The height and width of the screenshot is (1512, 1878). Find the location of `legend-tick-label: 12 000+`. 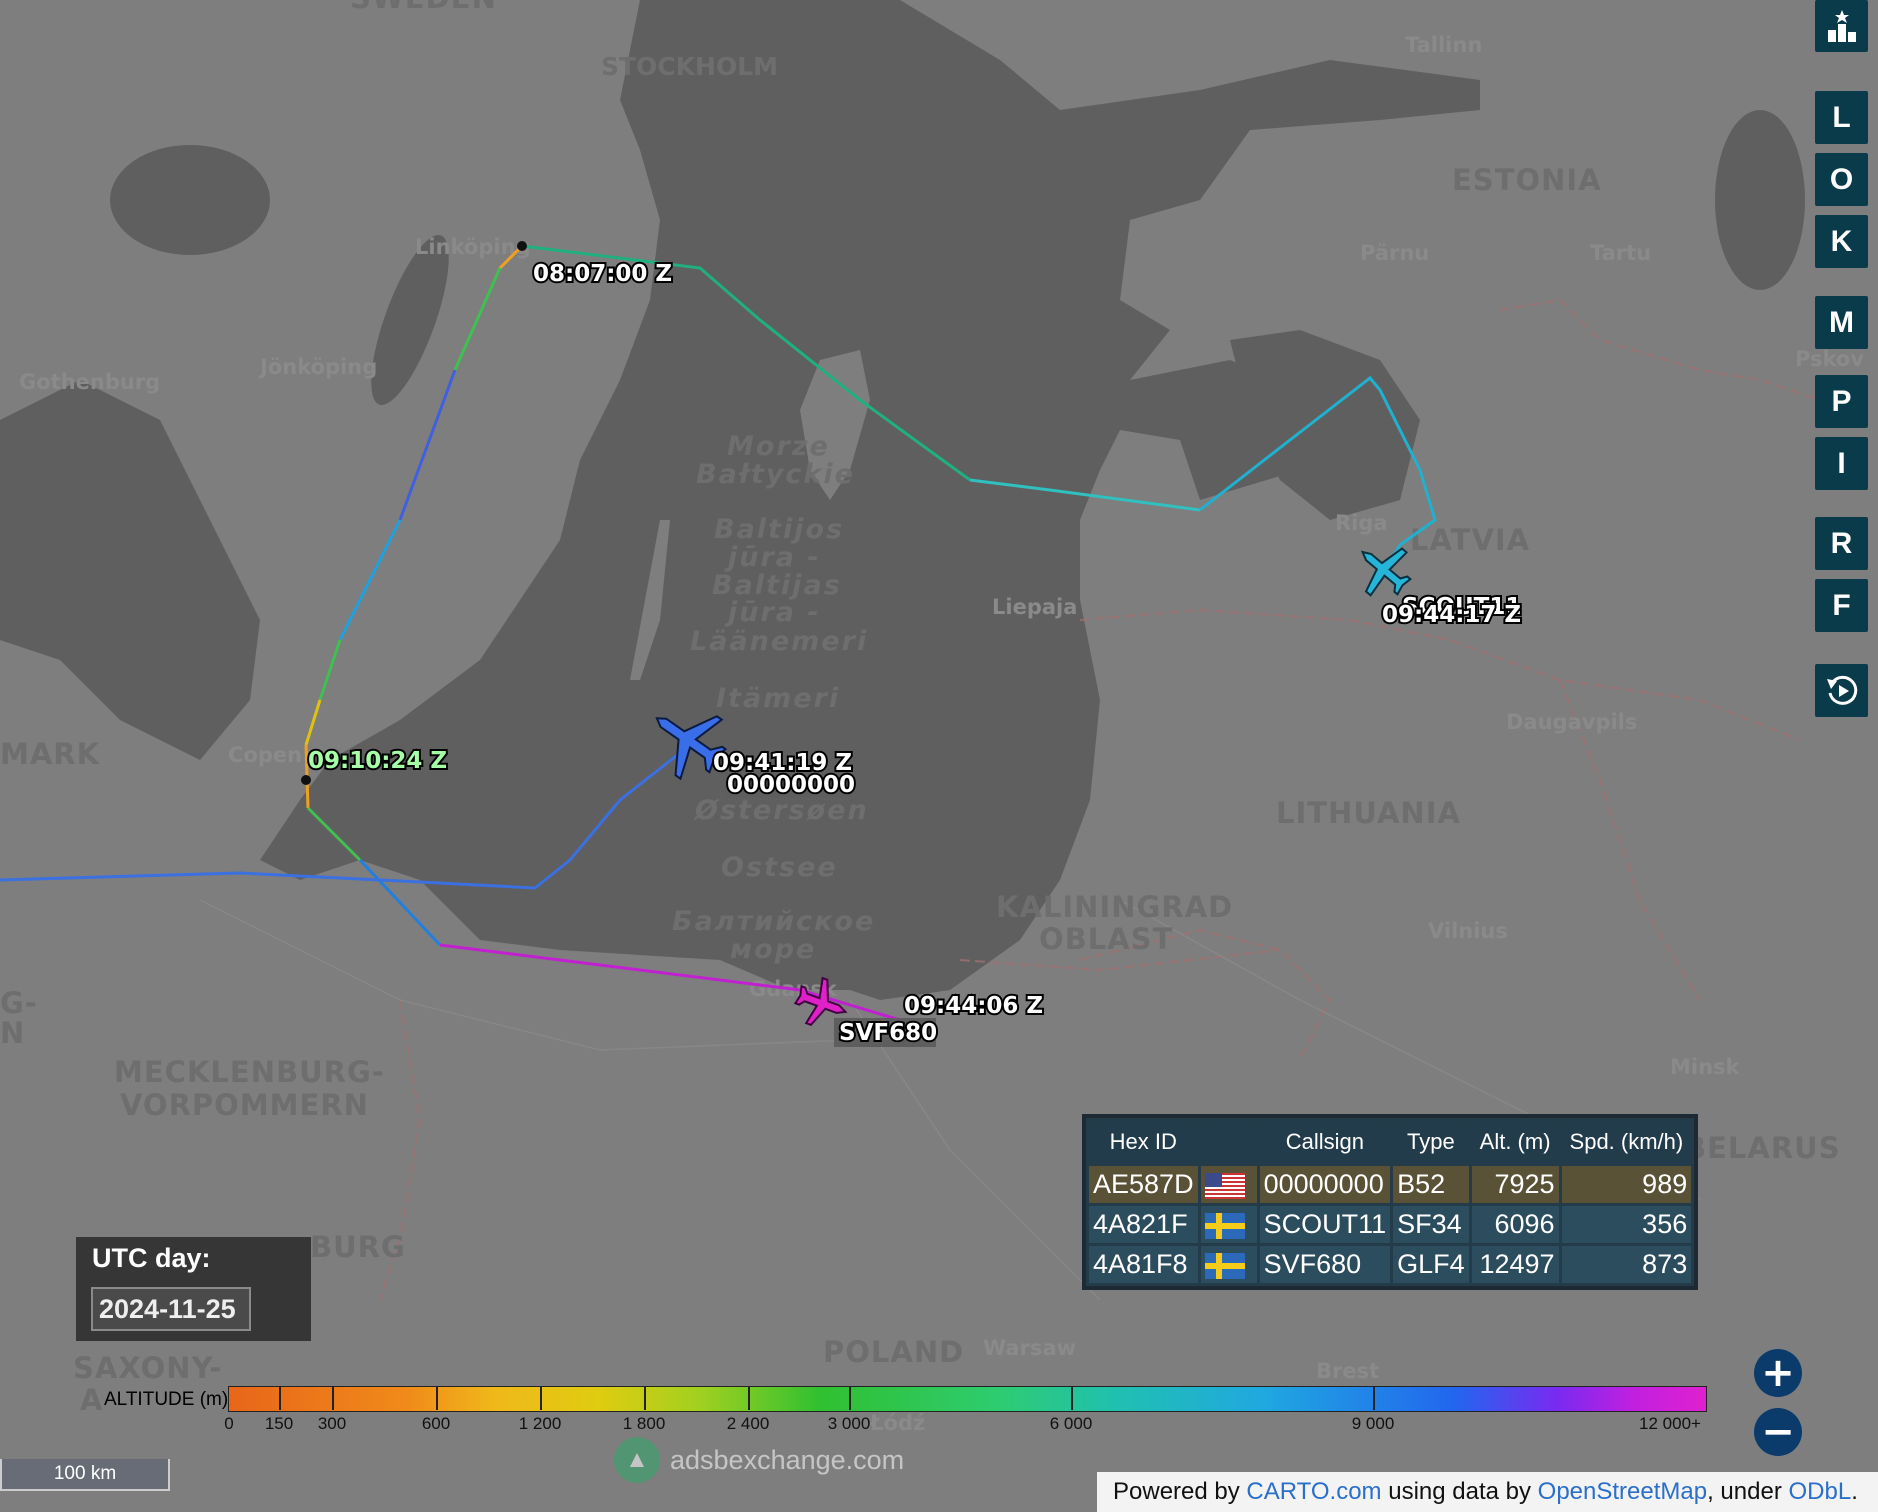

legend-tick-label: 12 000+ is located at coordinates (1670, 1423).